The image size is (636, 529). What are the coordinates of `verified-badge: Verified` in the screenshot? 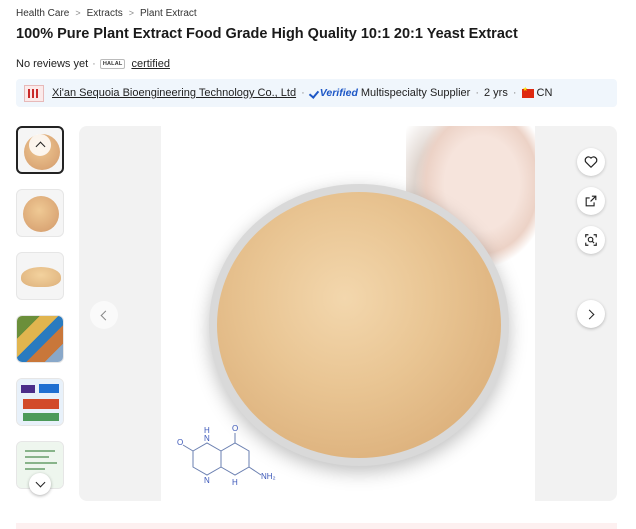 It's located at (334, 93).